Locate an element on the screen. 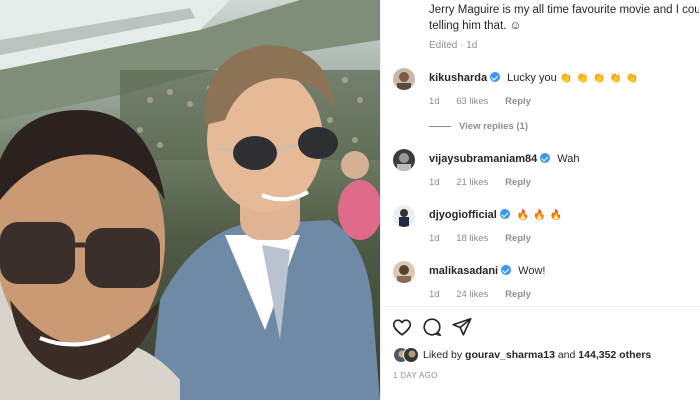 This screenshot has width=700, height=400. edited-label: Edited · 1d is located at coordinates (453, 45).